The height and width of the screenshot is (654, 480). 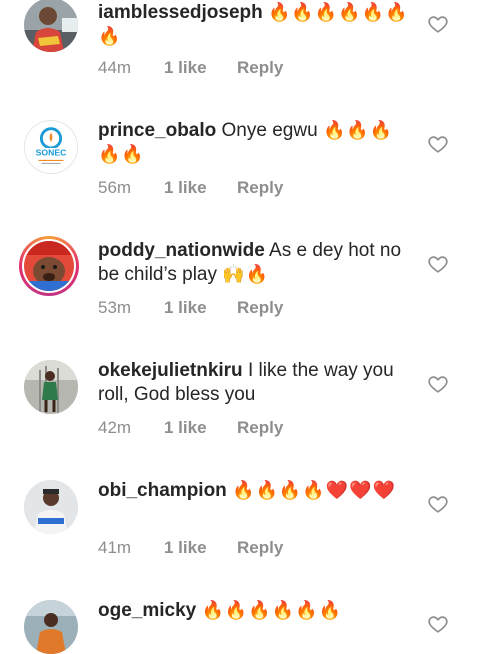 What do you see at coordinates (115, 187) in the screenshot?
I see `comment-time: 56m` at bounding box center [115, 187].